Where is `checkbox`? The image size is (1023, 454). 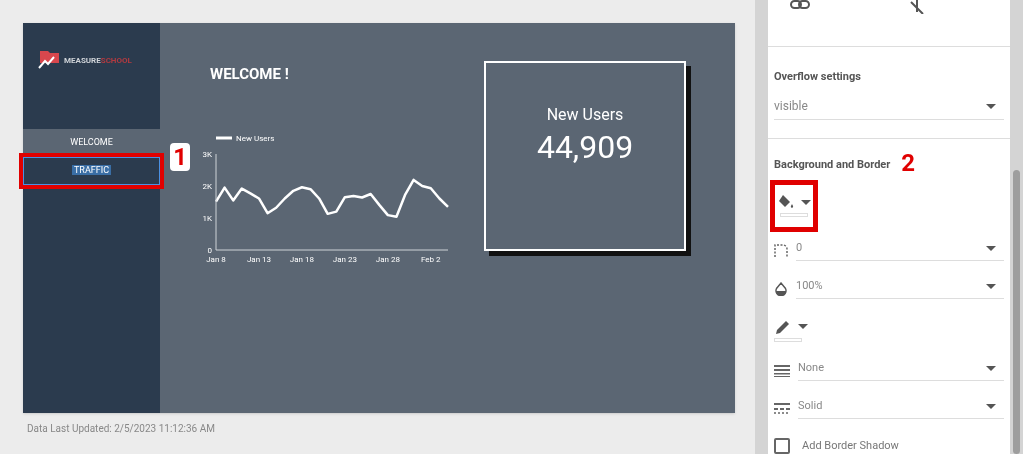 checkbox is located at coordinates (782, 445).